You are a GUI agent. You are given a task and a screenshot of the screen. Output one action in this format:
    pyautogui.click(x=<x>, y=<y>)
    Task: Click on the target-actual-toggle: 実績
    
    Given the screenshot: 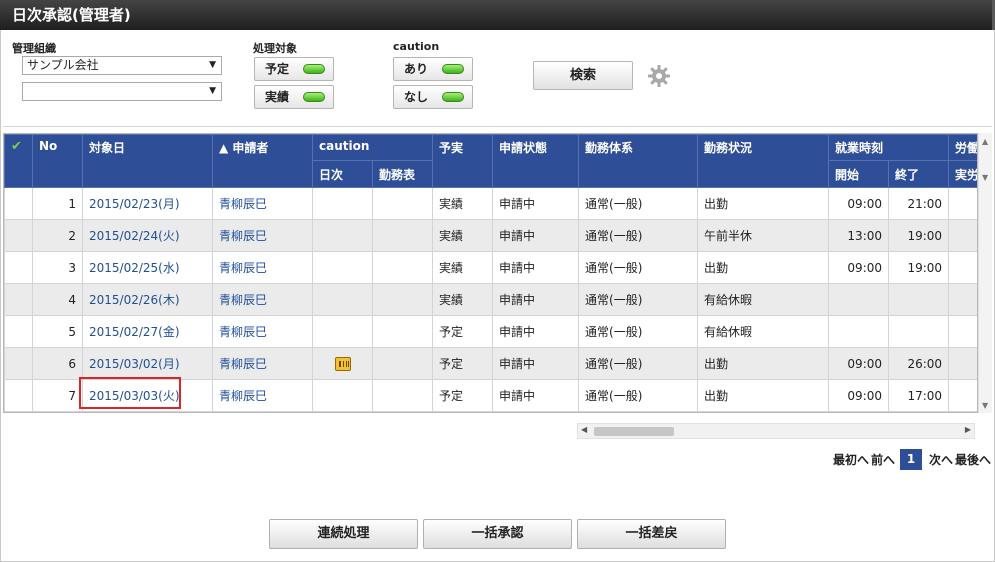 What is the action you would take?
    pyautogui.click(x=294, y=97)
    